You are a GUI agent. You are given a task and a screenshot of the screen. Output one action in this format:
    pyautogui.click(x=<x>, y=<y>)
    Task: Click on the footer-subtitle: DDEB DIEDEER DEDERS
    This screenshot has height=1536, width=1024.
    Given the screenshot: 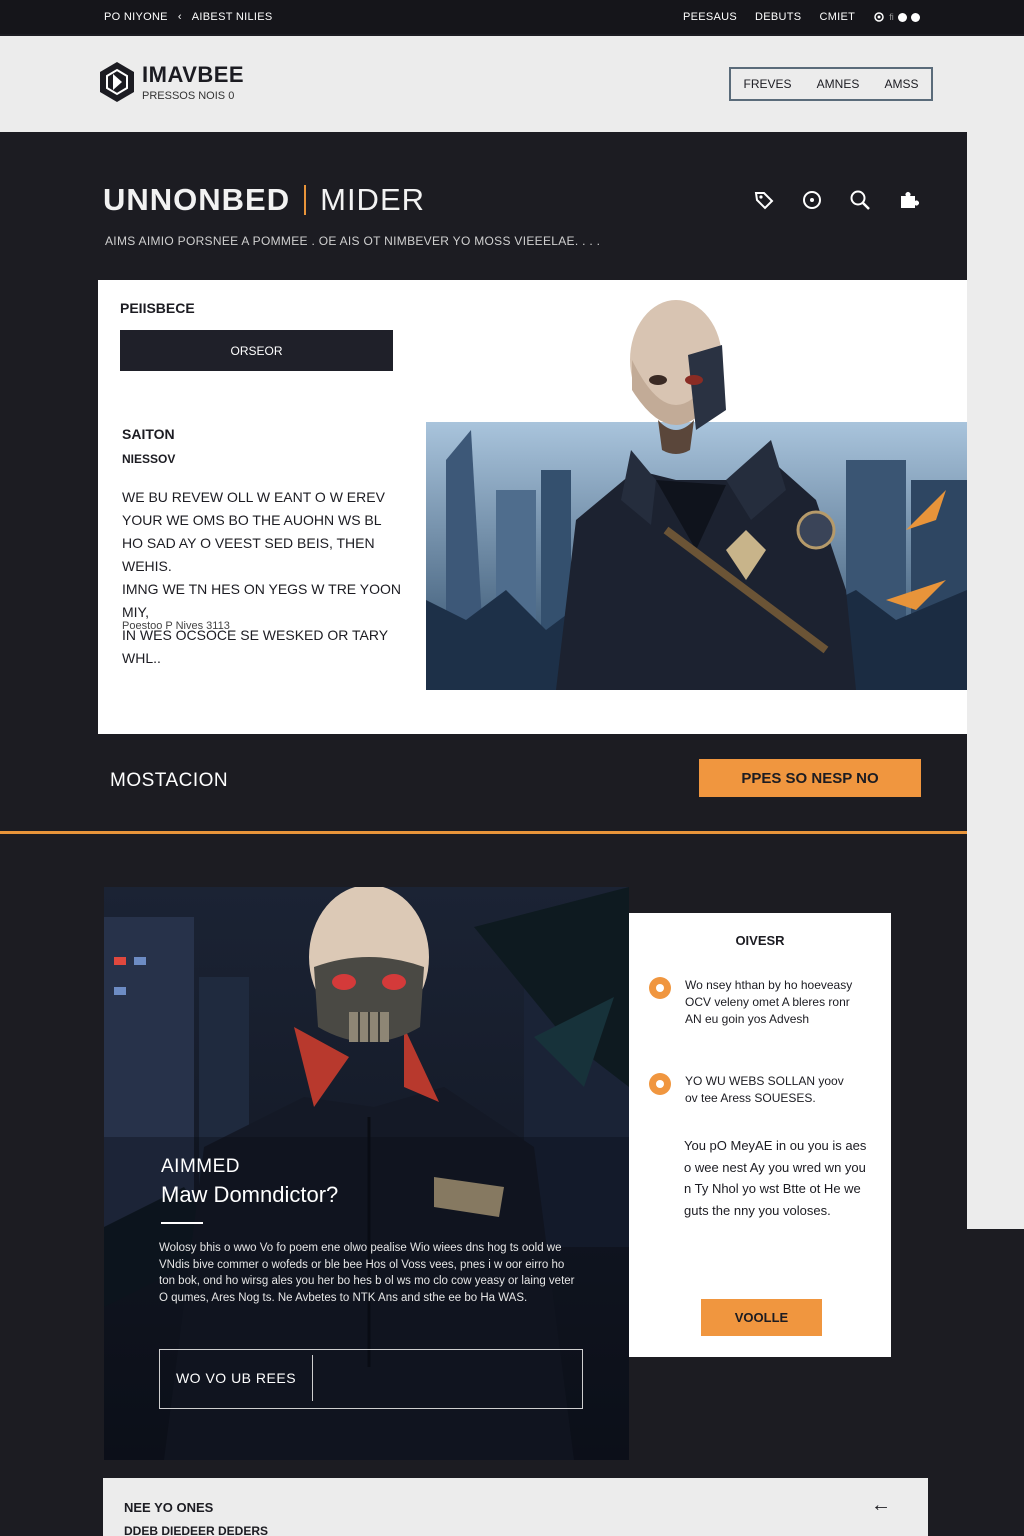 What is the action you would take?
    pyautogui.click(x=196, y=1530)
    